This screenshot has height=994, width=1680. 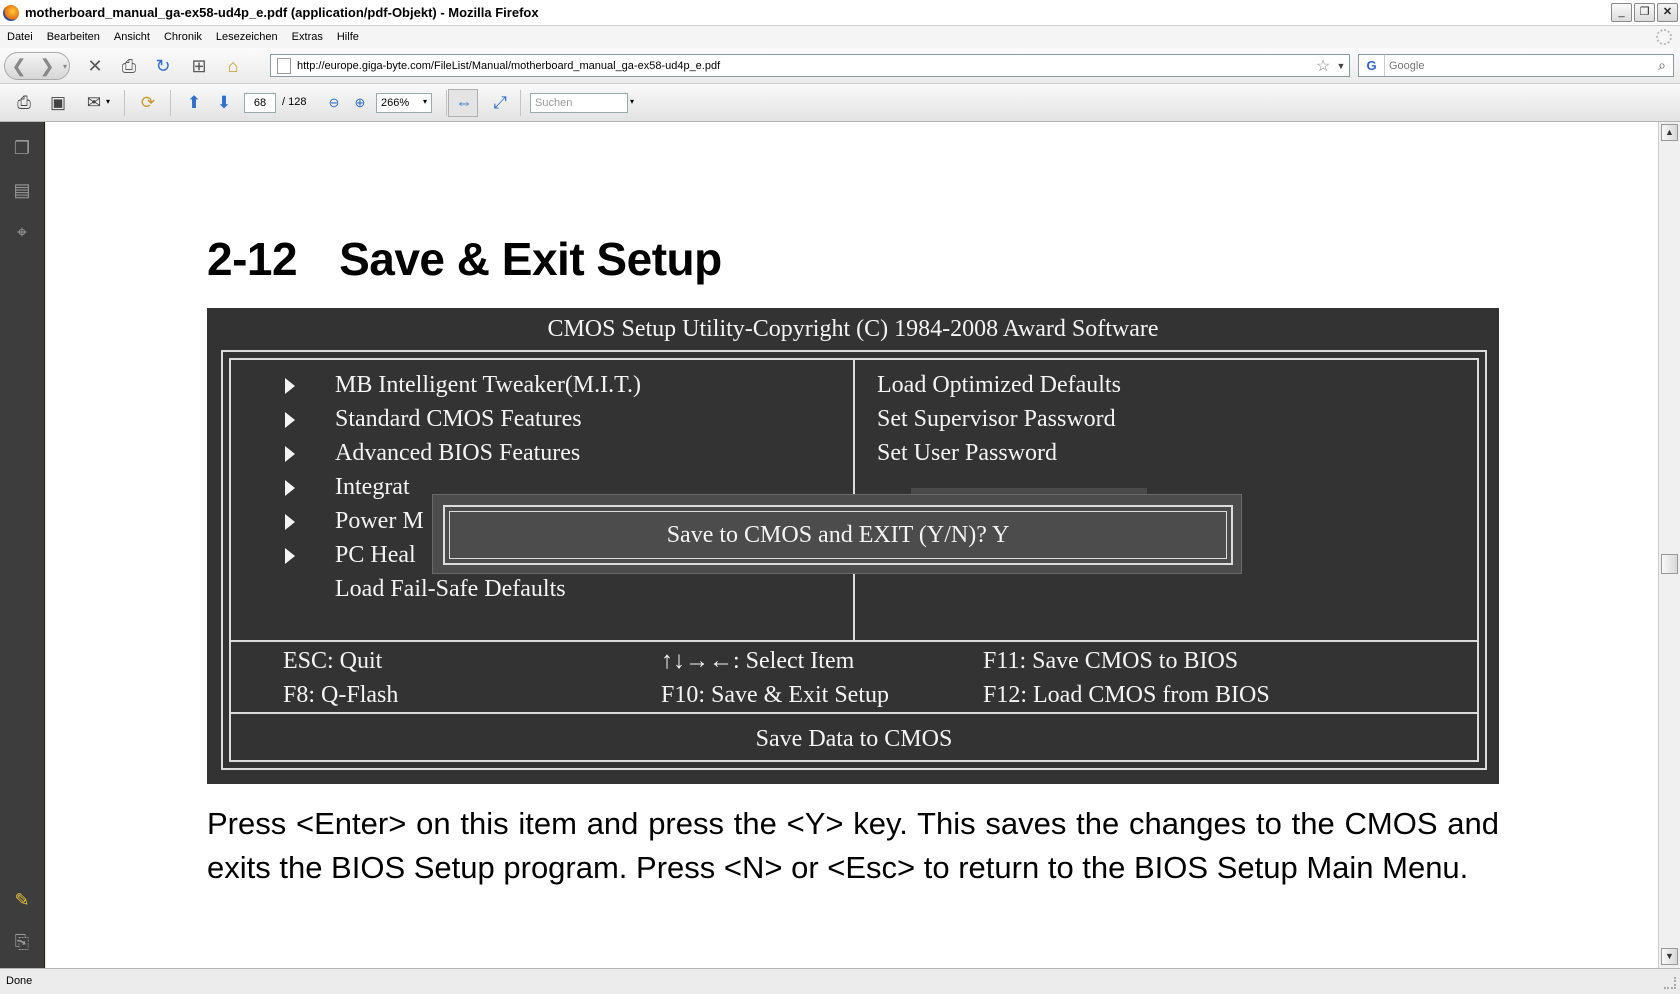 I want to click on find-dropdown-icon: ▾, so click(x=632, y=101).